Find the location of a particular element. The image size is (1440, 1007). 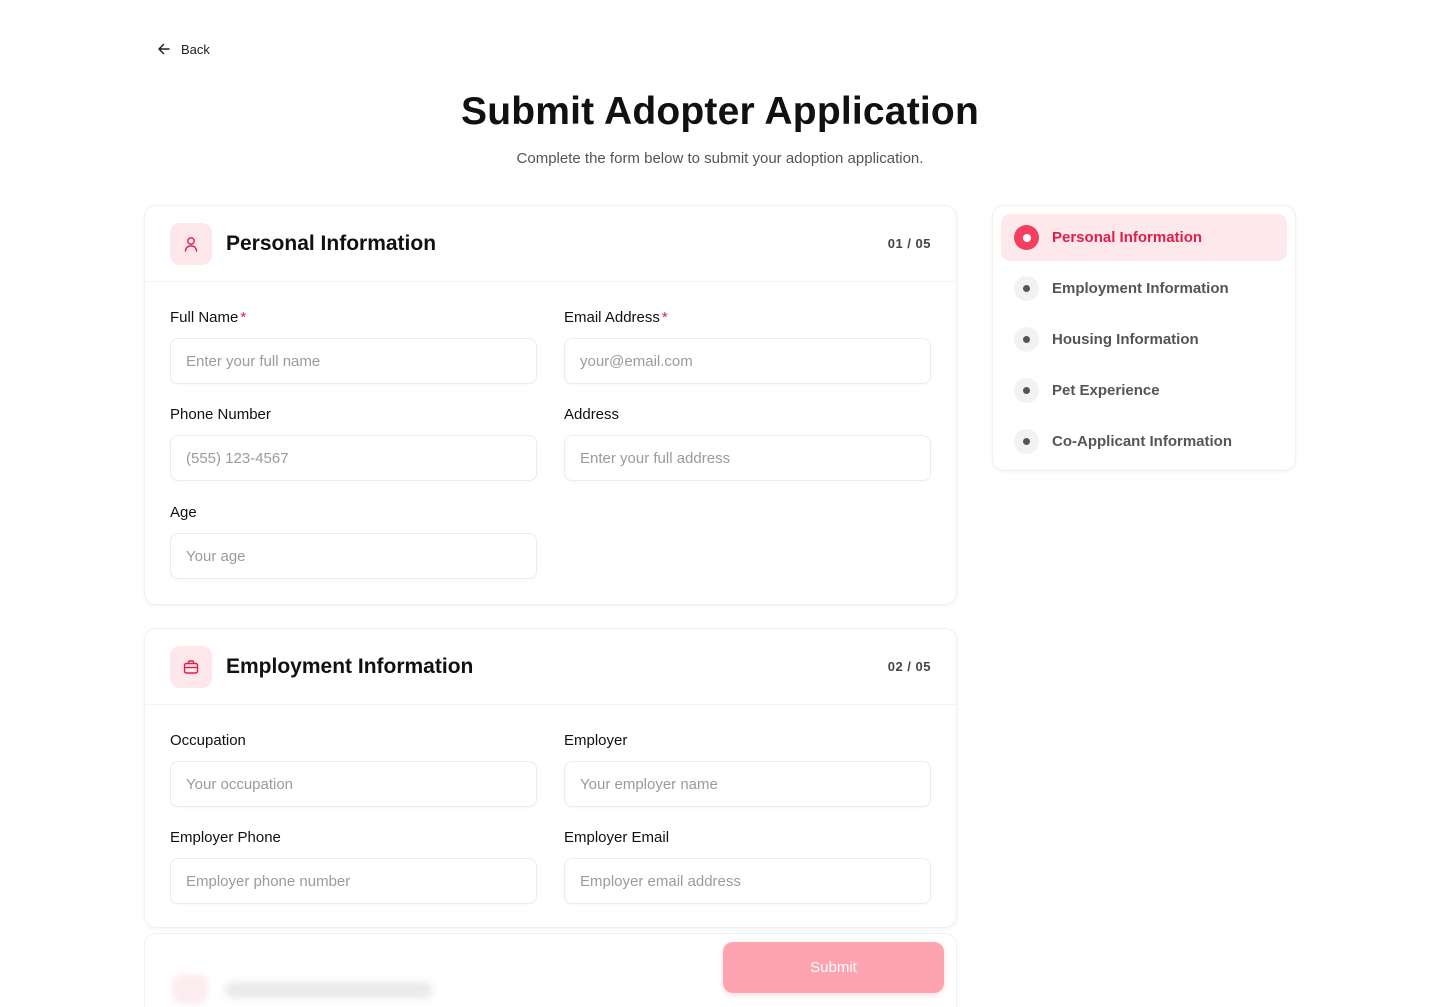

address-field: Address is located at coordinates (747, 443).